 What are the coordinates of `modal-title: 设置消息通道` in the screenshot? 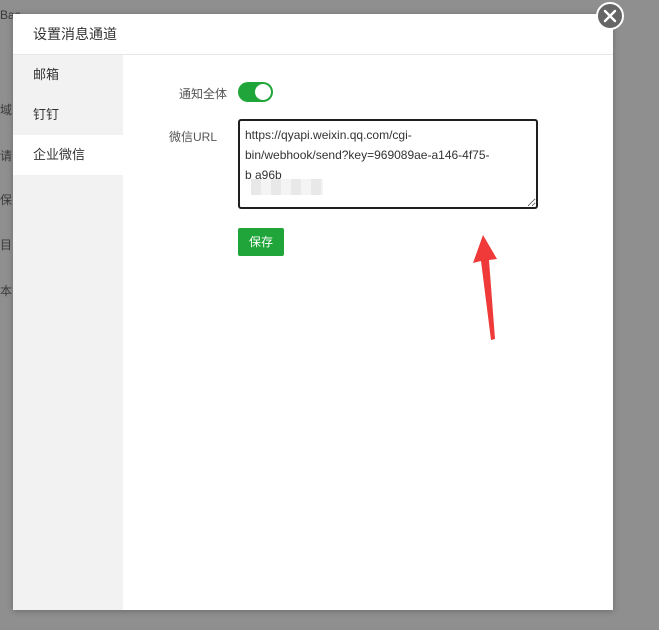 It's located at (313, 34).